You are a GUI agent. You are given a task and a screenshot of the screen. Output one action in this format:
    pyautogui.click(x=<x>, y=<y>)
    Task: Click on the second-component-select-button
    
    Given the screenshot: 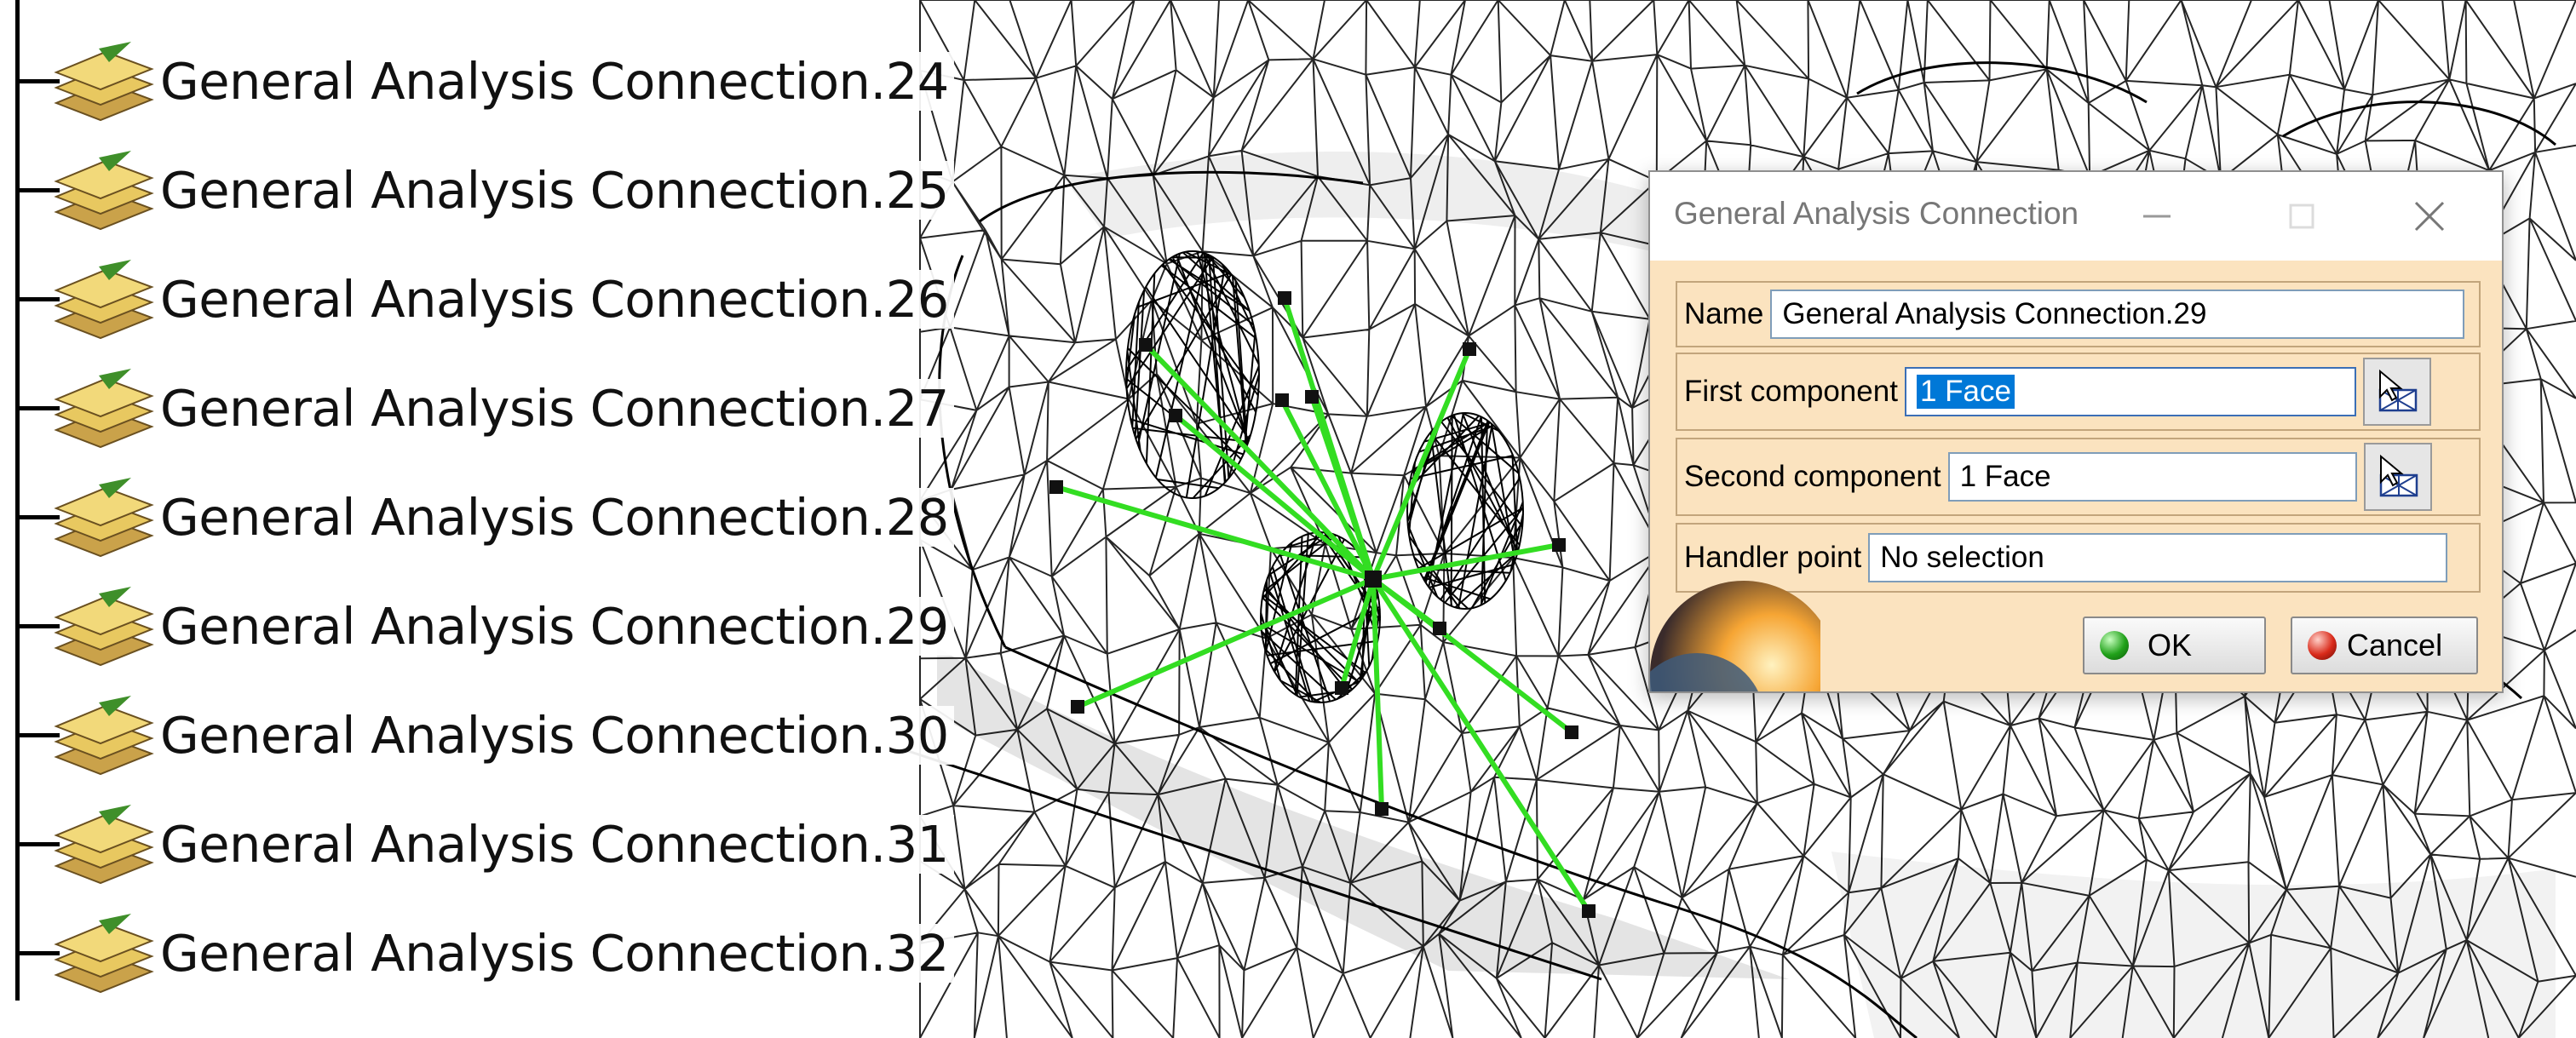 What is the action you would take?
    pyautogui.click(x=2397, y=477)
    